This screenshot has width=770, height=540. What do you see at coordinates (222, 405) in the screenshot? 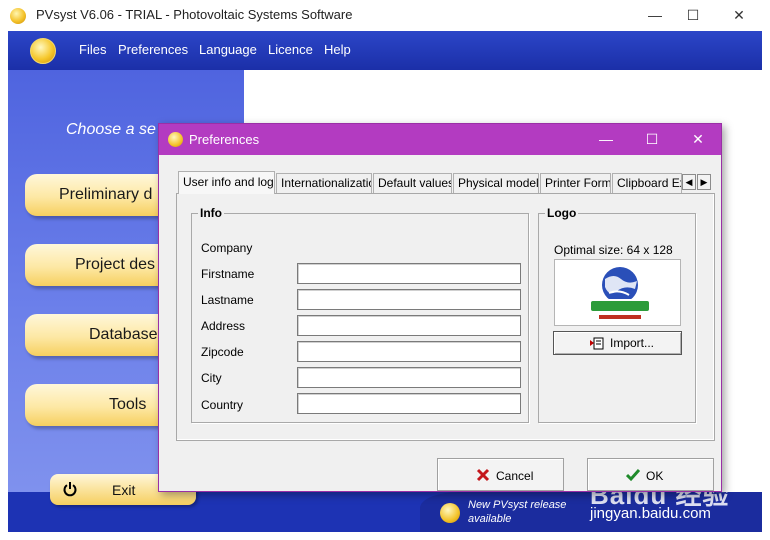
I see `country-label: Country` at bounding box center [222, 405].